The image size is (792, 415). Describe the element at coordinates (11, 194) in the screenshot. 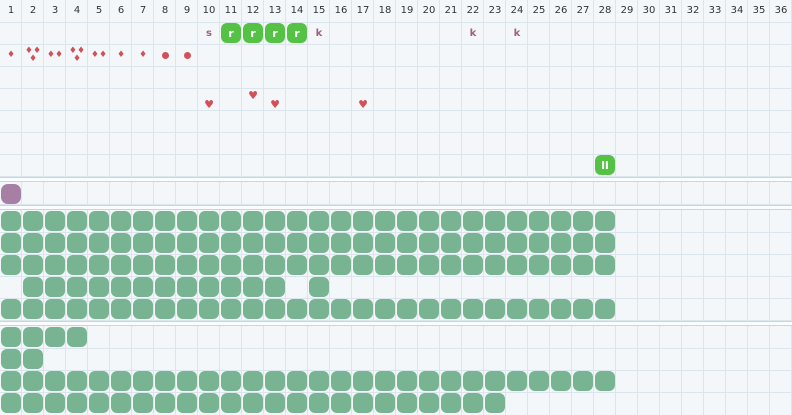

I see `purple-blob` at that location.